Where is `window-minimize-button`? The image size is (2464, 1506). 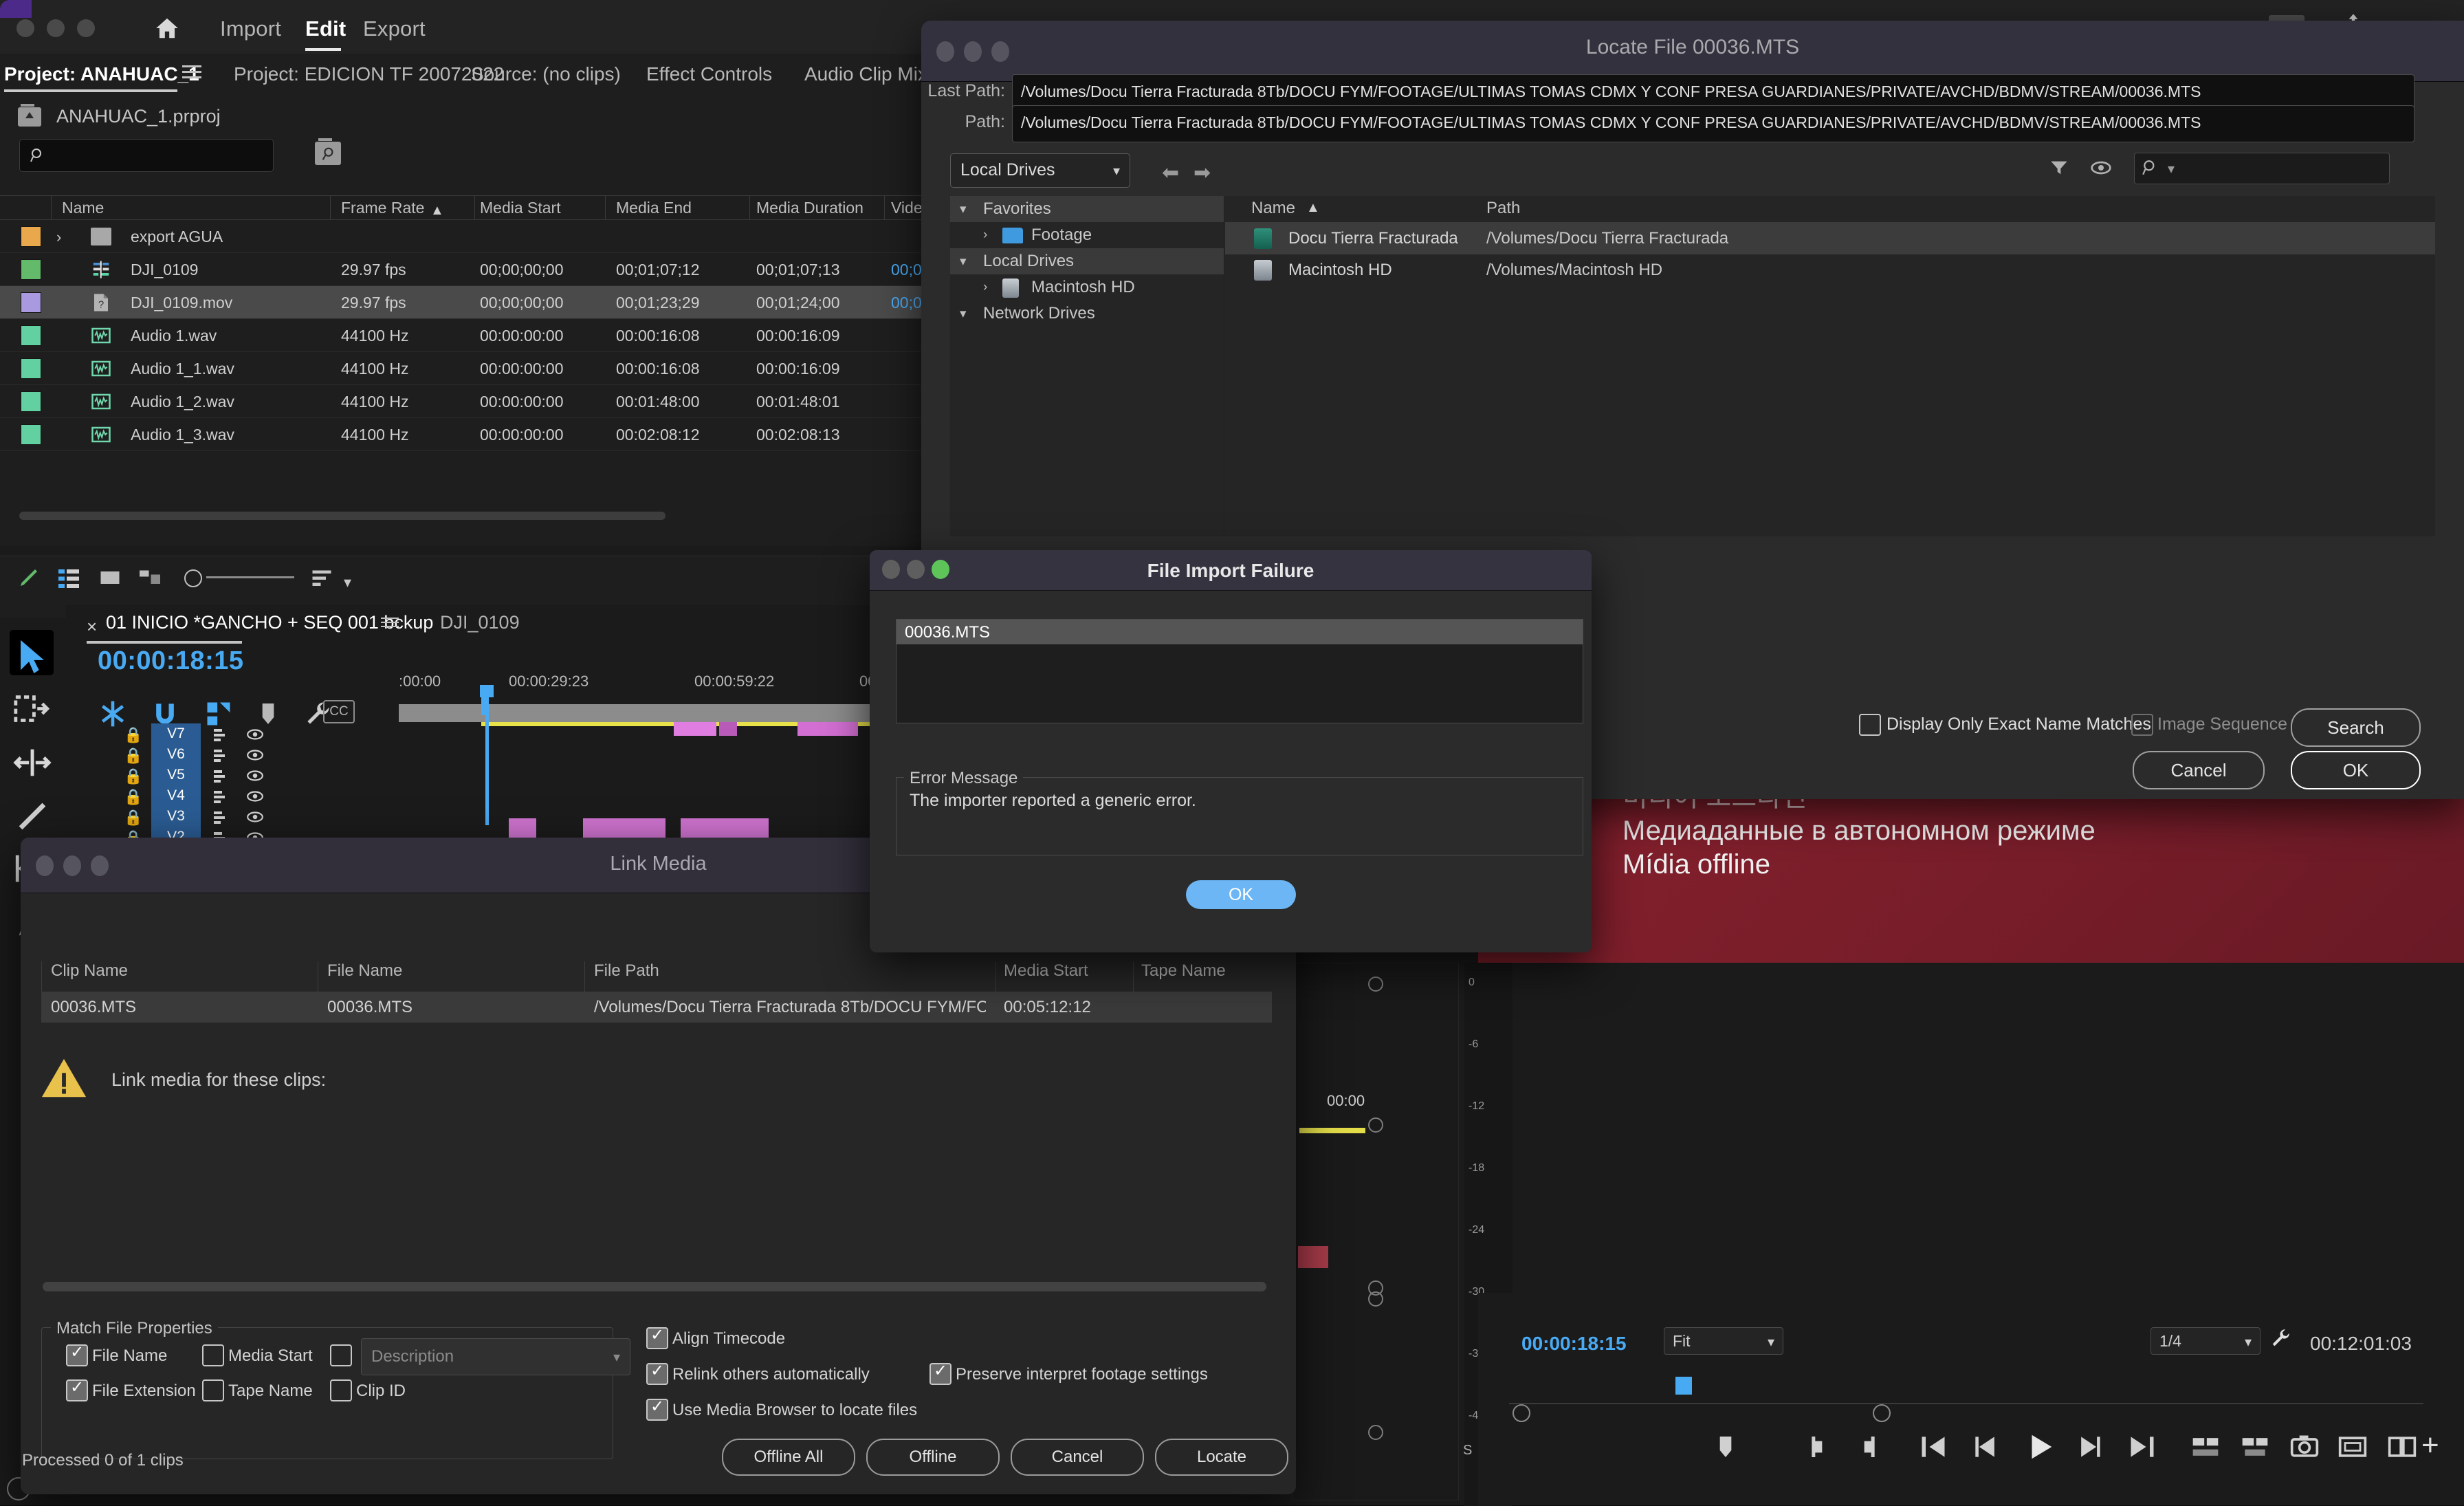
window-minimize-button is located at coordinates (56, 28).